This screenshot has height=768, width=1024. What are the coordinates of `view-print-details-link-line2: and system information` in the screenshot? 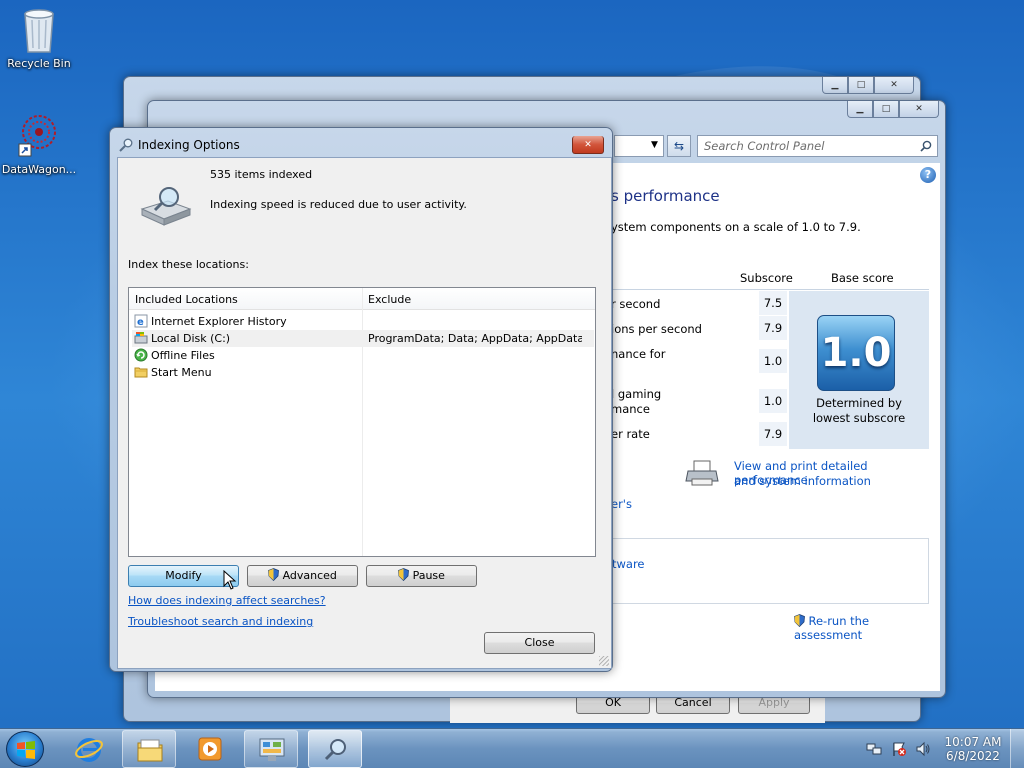 It's located at (802, 481).